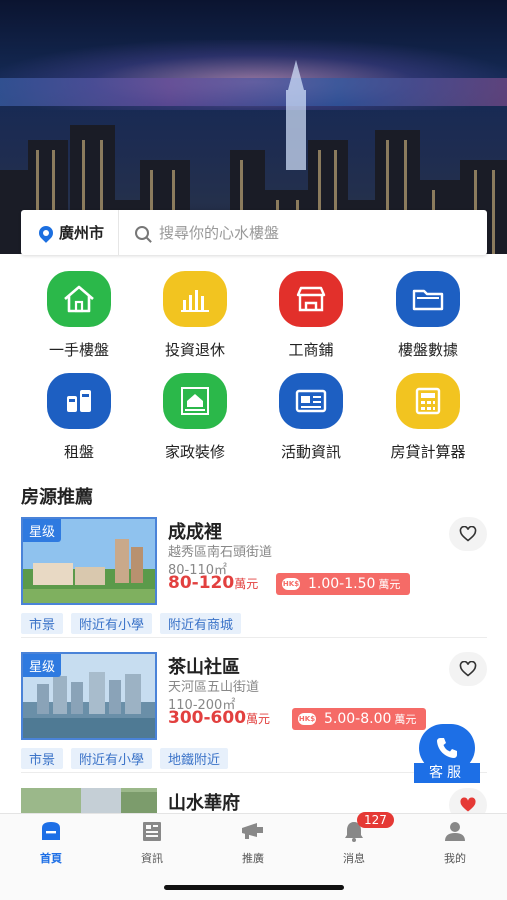  What do you see at coordinates (142, 232) in the screenshot?
I see `search-icon` at bounding box center [142, 232].